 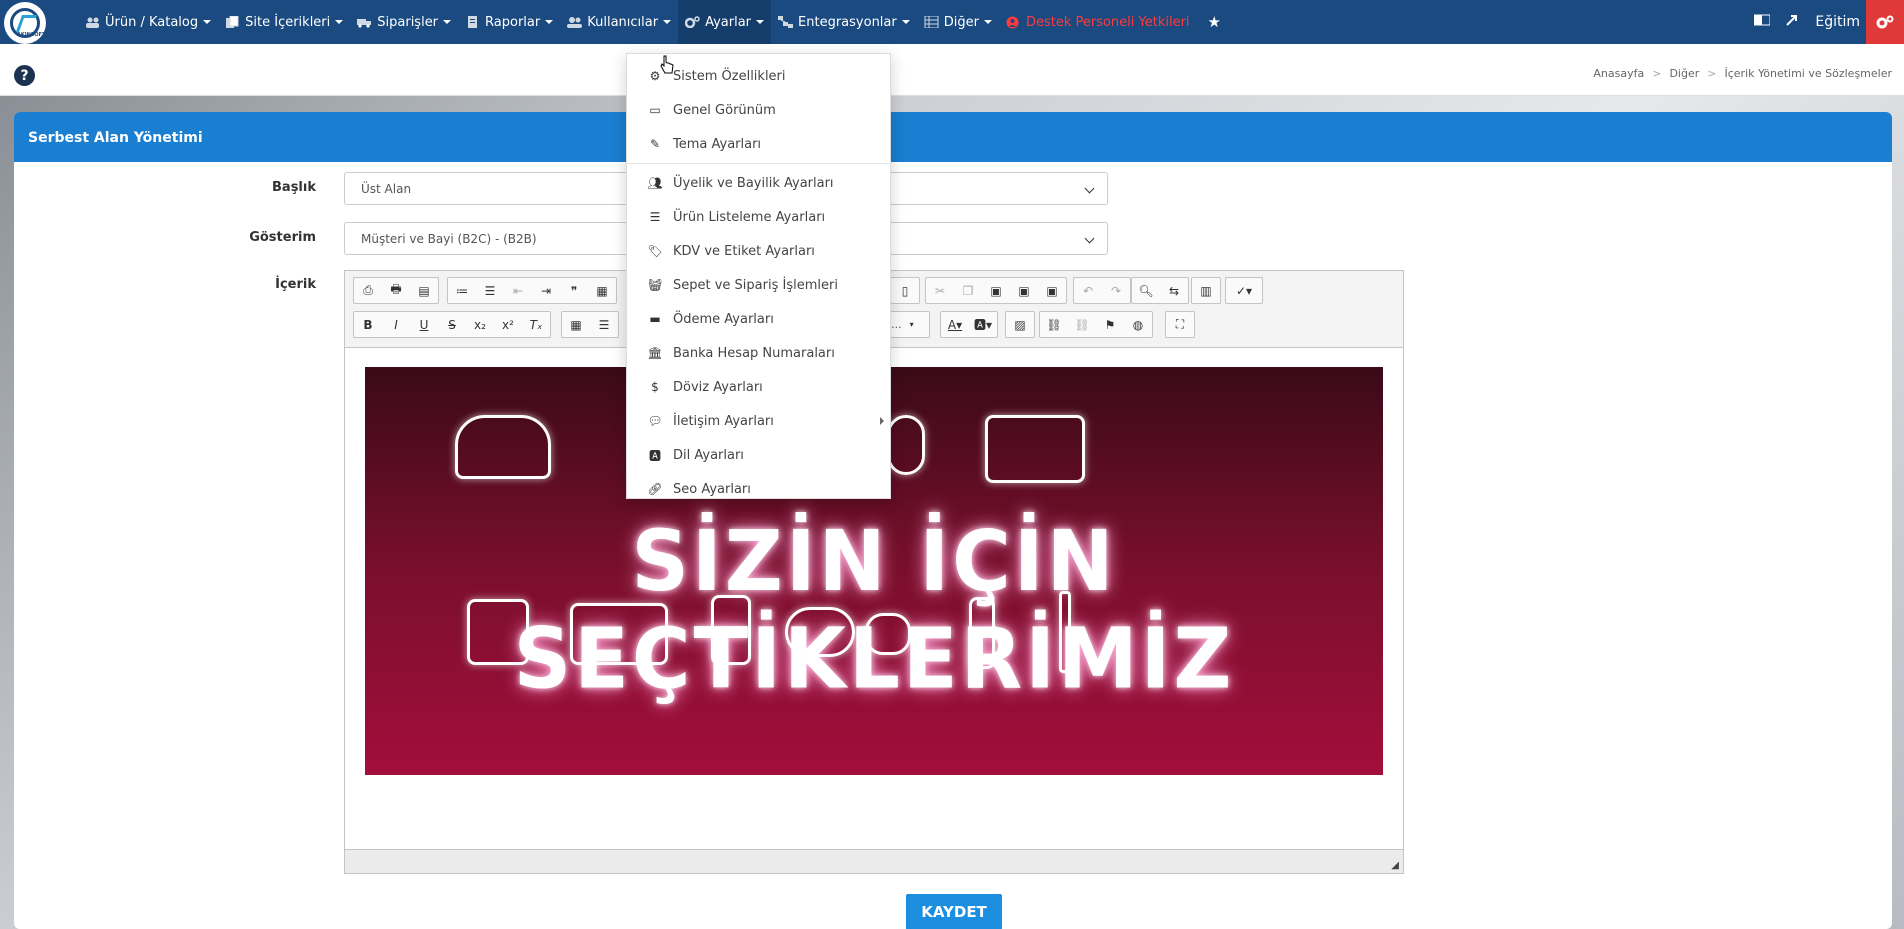 I want to click on logo: AKINSOFT, so click(x=25, y=23).